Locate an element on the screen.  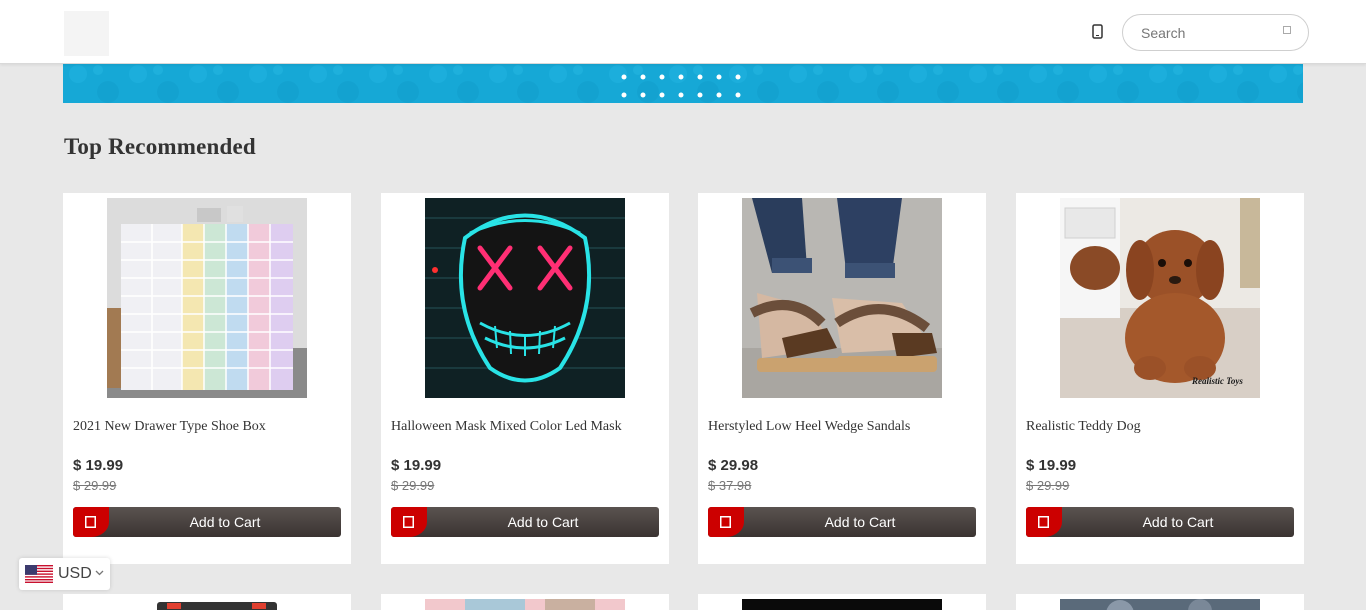
us-flag-icon is located at coordinates (39, 574).